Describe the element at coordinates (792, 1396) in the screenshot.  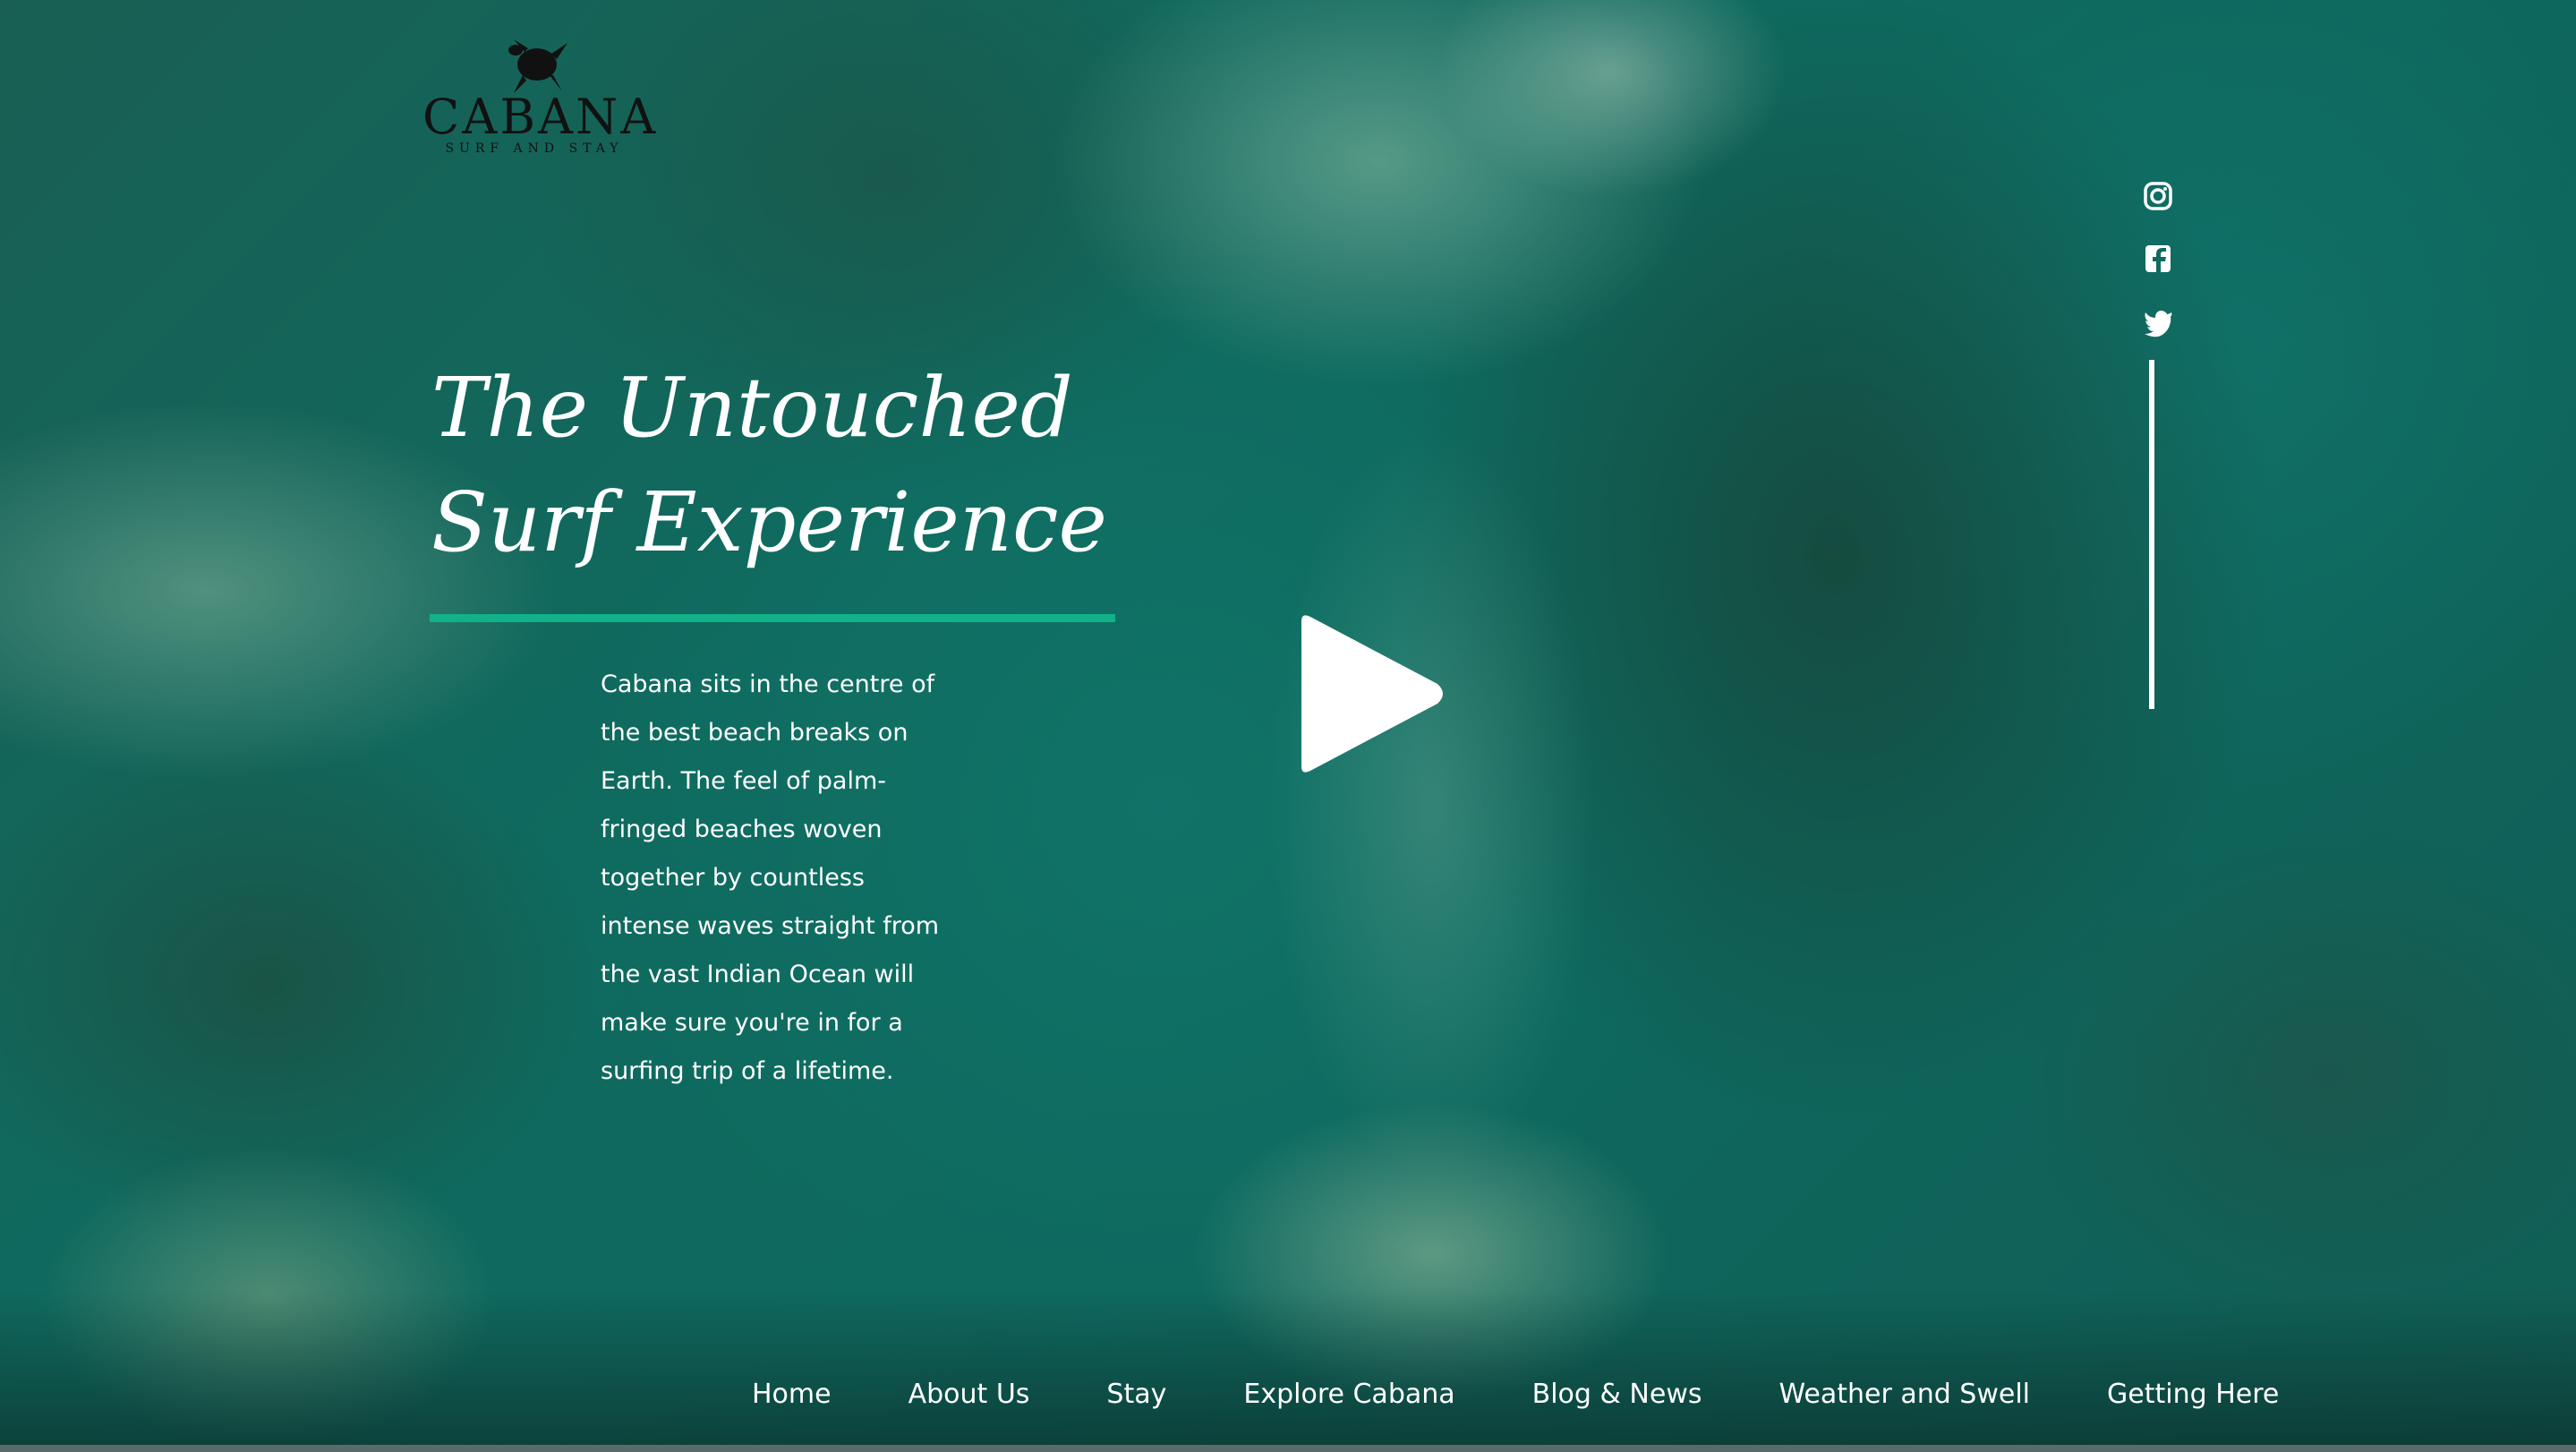
I see `nav-item-home: Home` at that location.